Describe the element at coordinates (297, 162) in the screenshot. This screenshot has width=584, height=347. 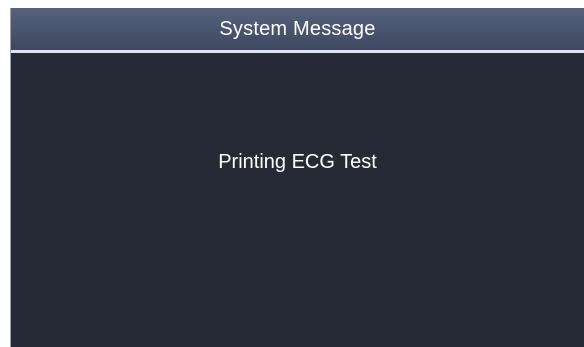
I see `dialog-message: Printing ECG Test` at that location.